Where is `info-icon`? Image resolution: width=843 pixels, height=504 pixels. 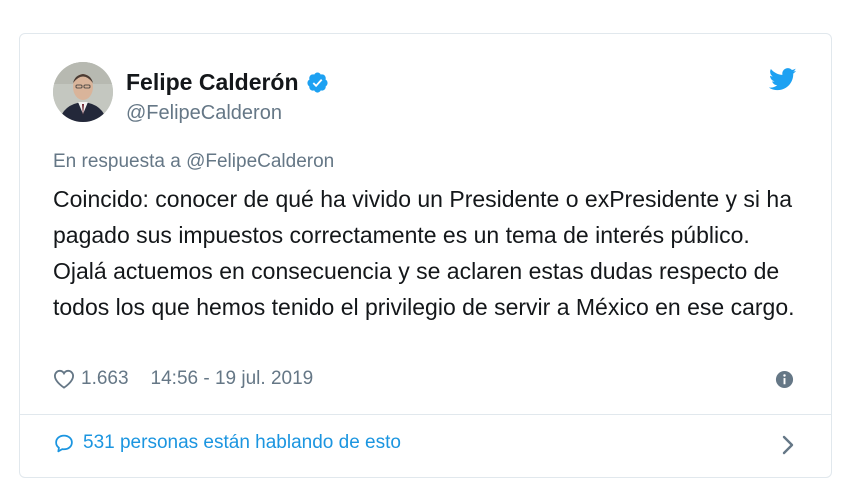
info-icon is located at coordinates (784, 379).